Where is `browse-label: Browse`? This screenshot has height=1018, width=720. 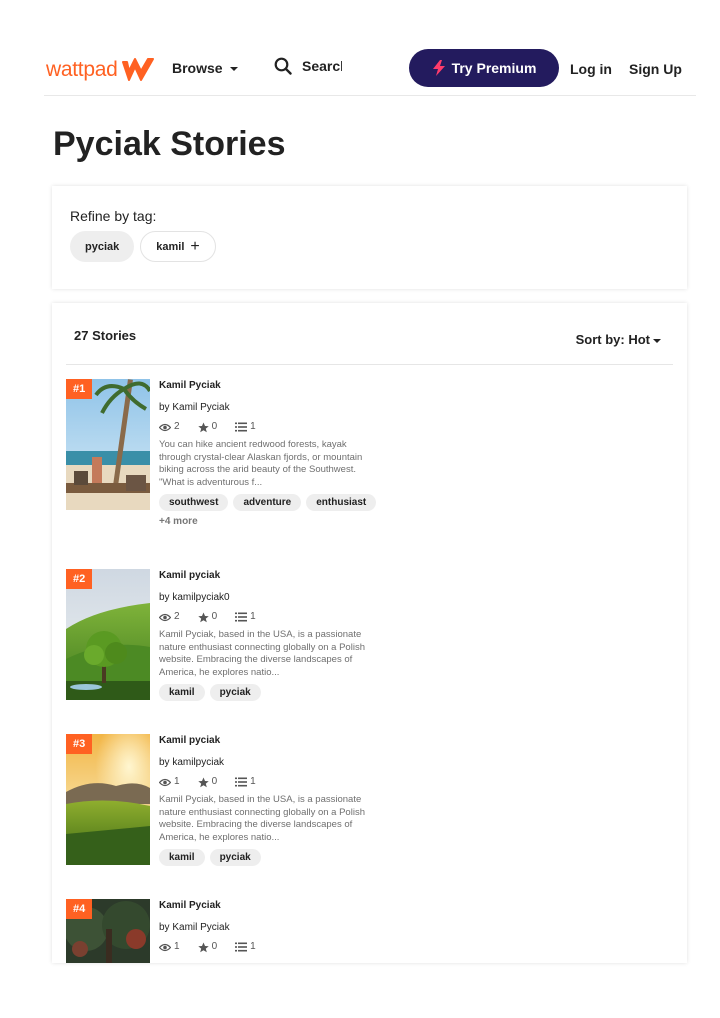
browse-label: Browse is located at coordinates (197, 68).